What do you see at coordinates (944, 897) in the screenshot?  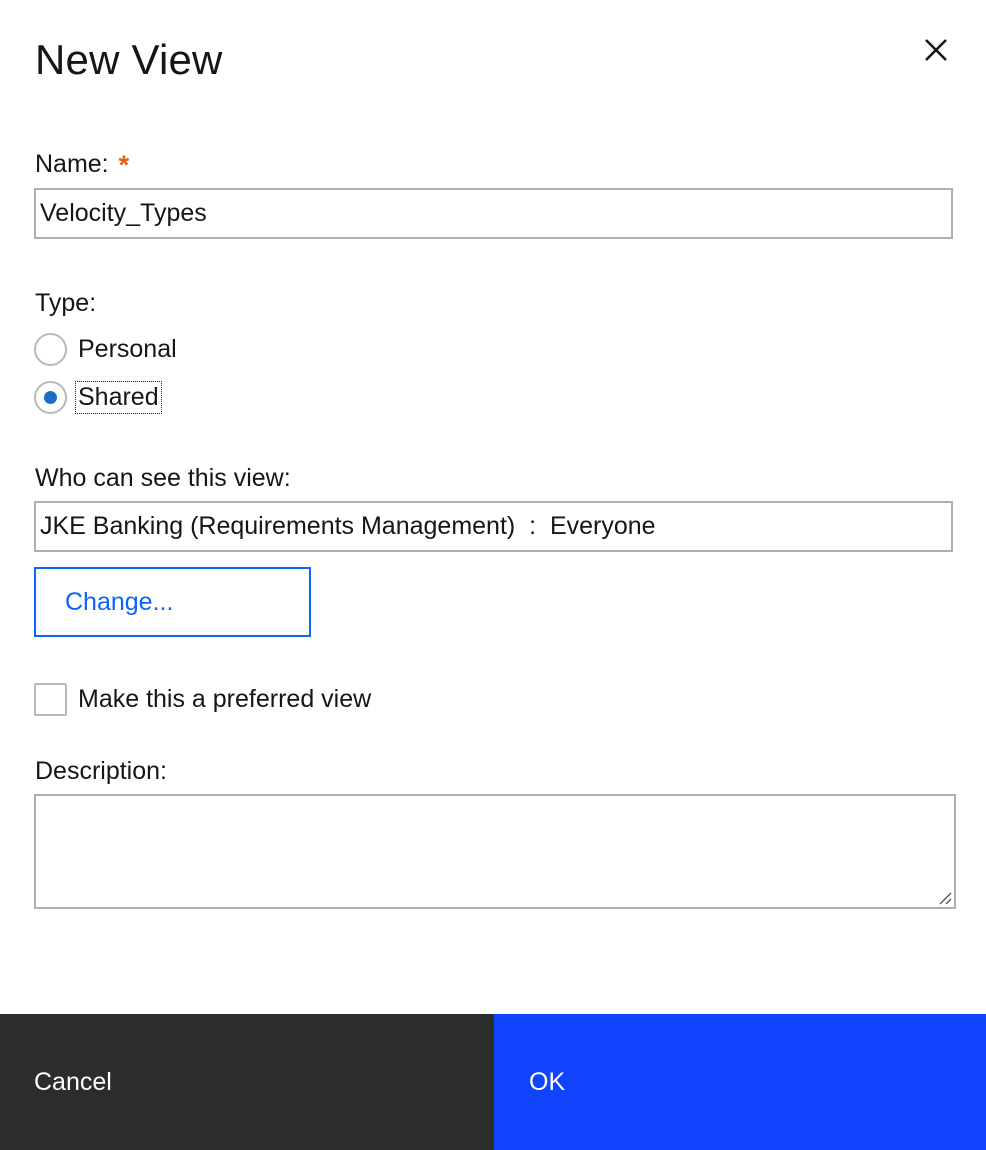 I see `resize-grip-icon` at bounding box center [944, 897].